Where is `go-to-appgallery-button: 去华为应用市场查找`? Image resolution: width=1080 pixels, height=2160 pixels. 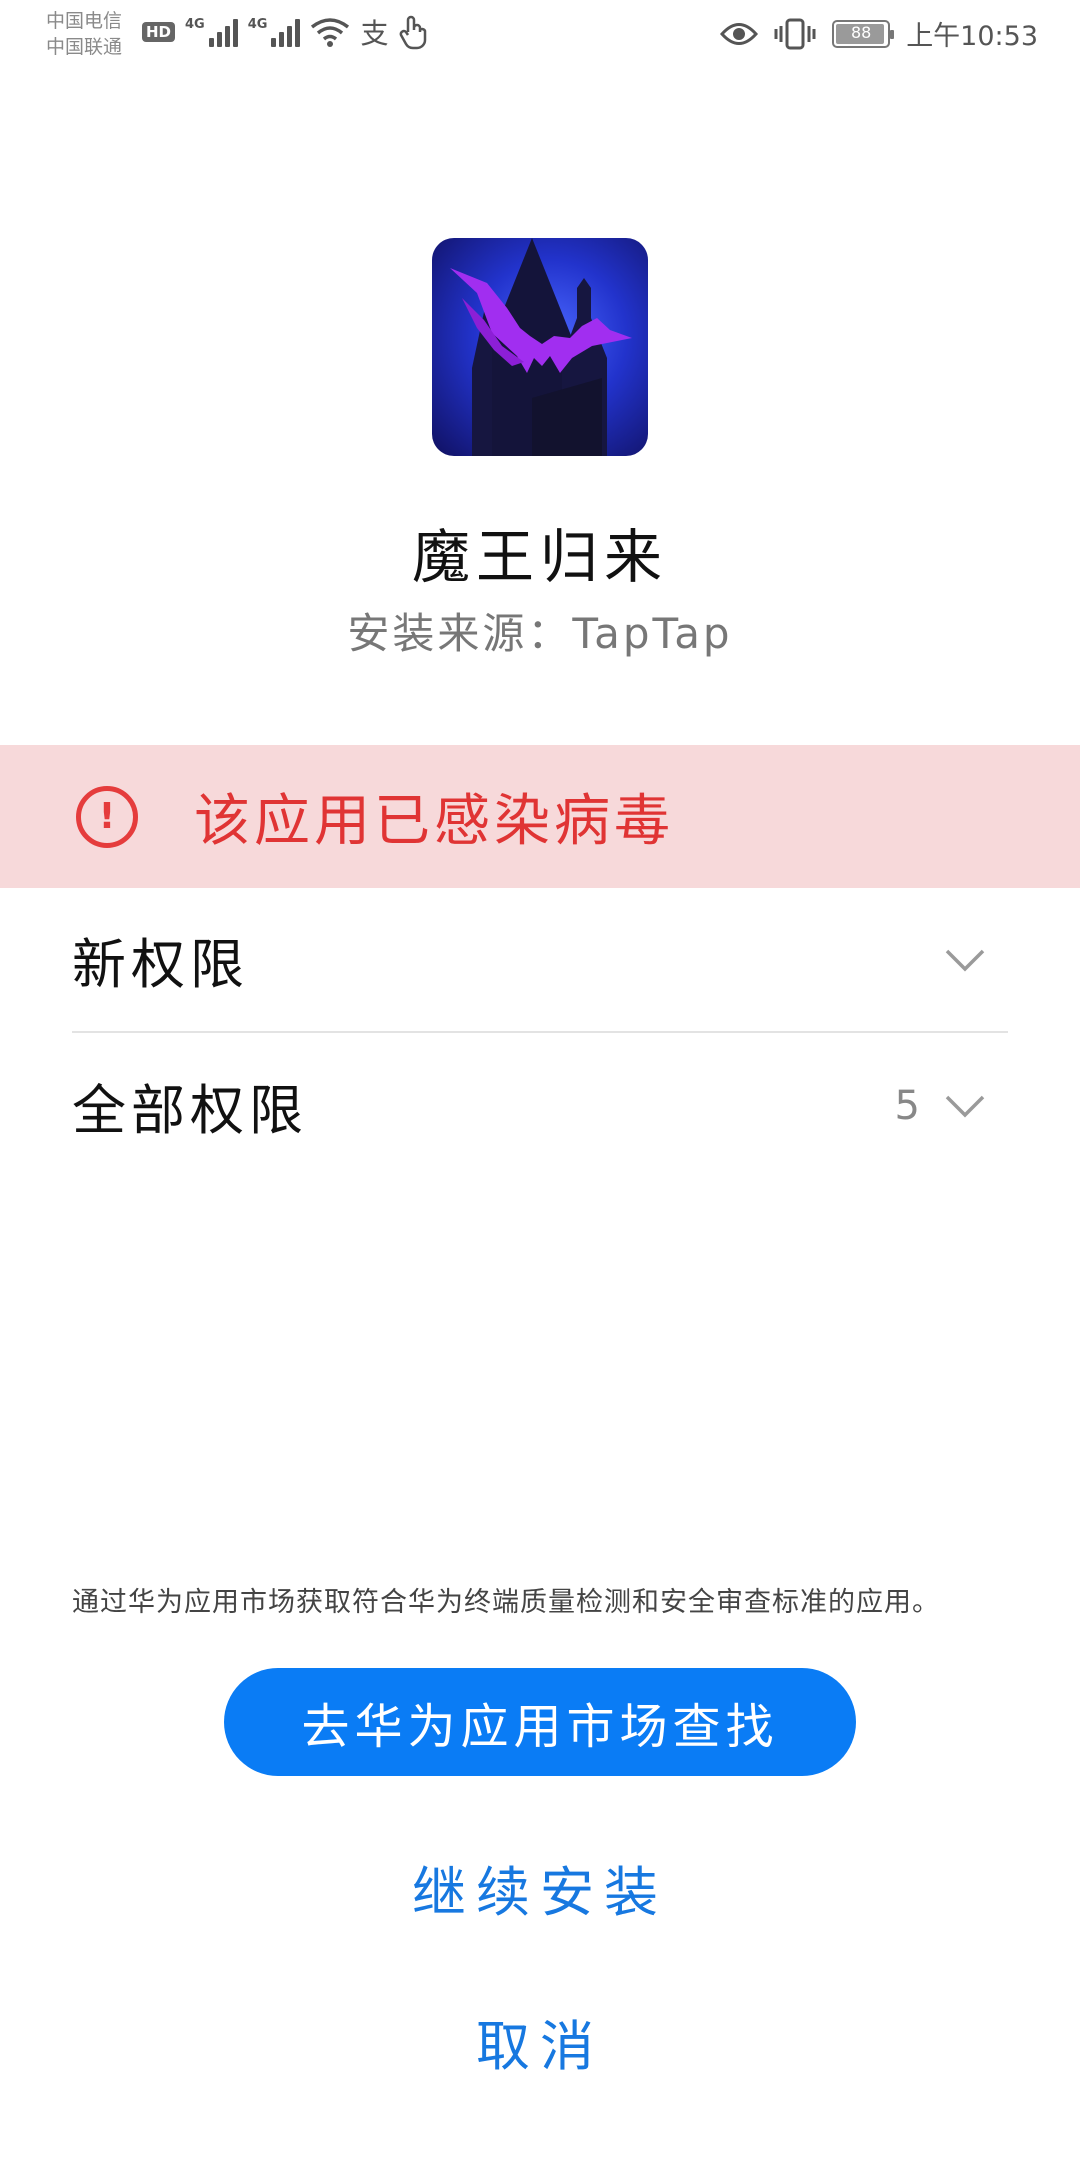
go-to-appgallery-button: 去华为应用市场查找 is located at coordinates (540, 1722).